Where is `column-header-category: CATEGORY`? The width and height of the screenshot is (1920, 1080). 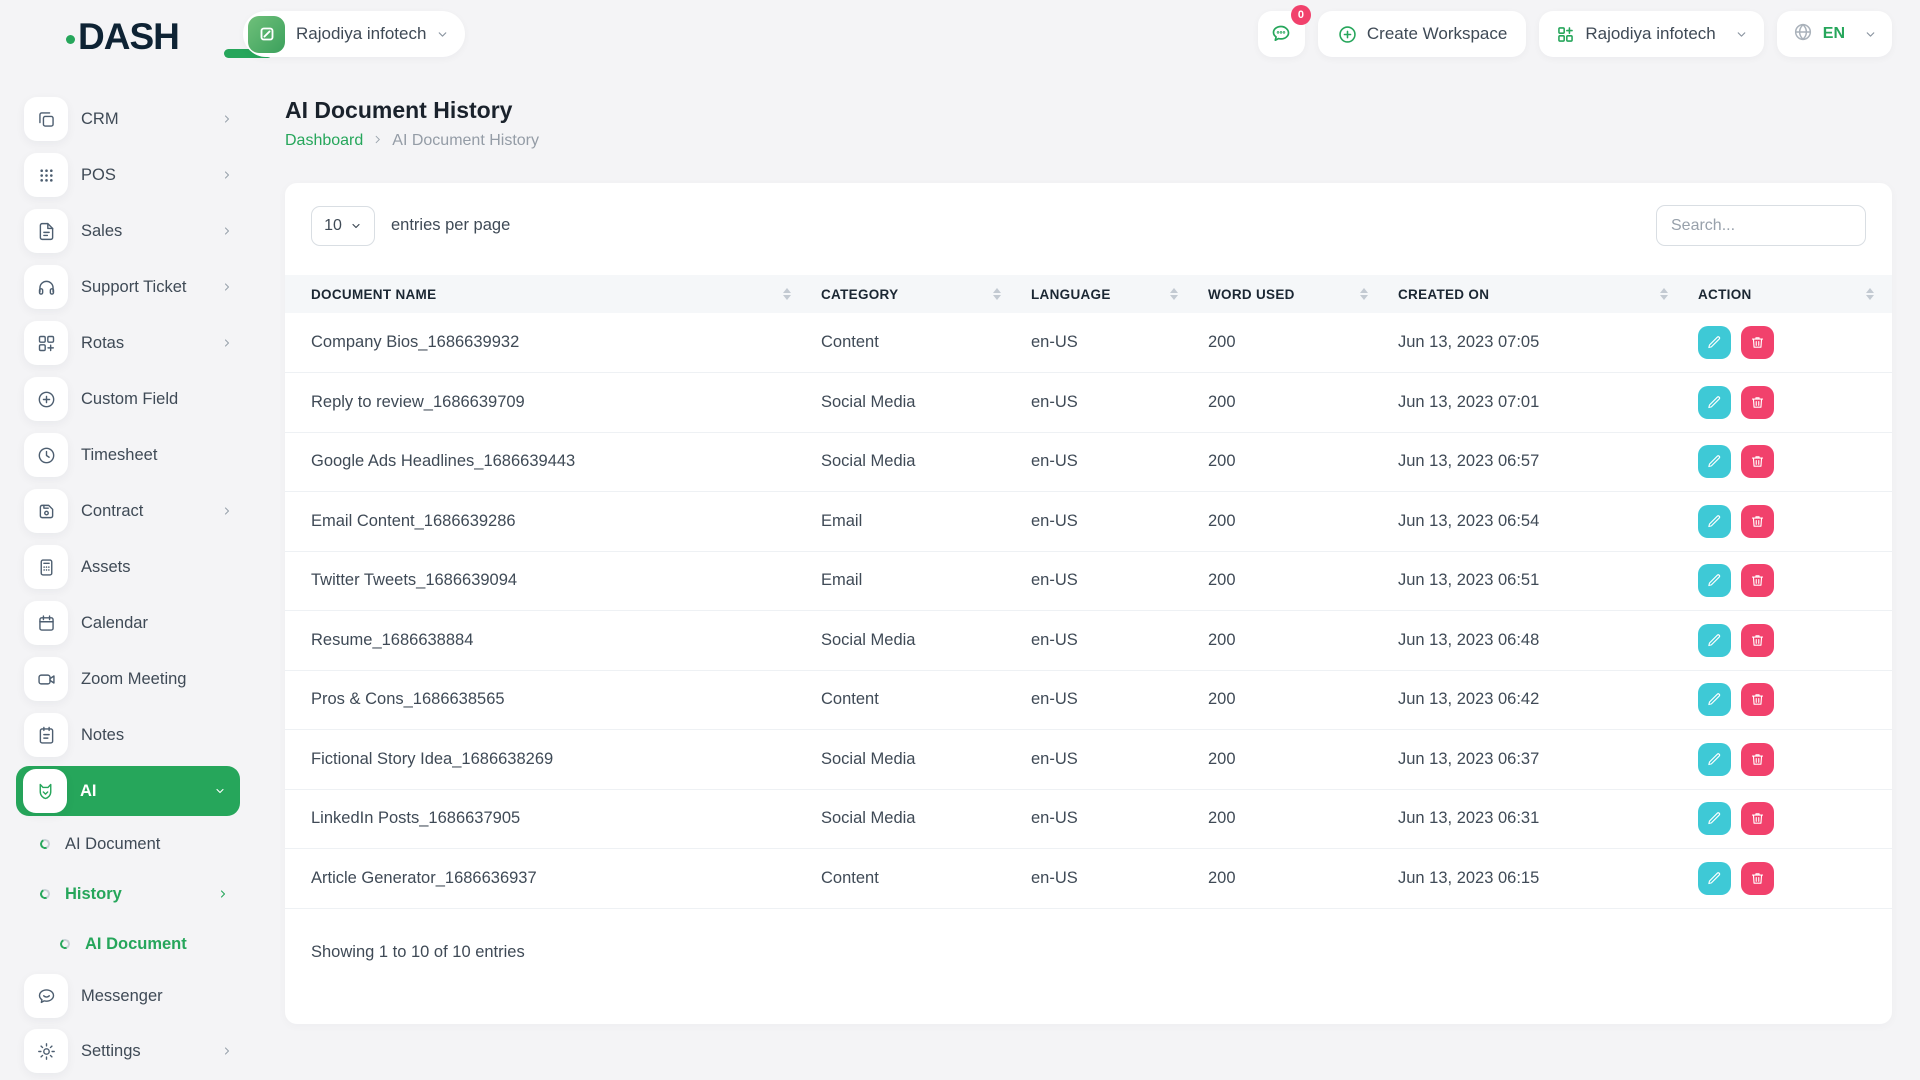 column-header-category: CATEGORY is located at coordinates (914, 294).